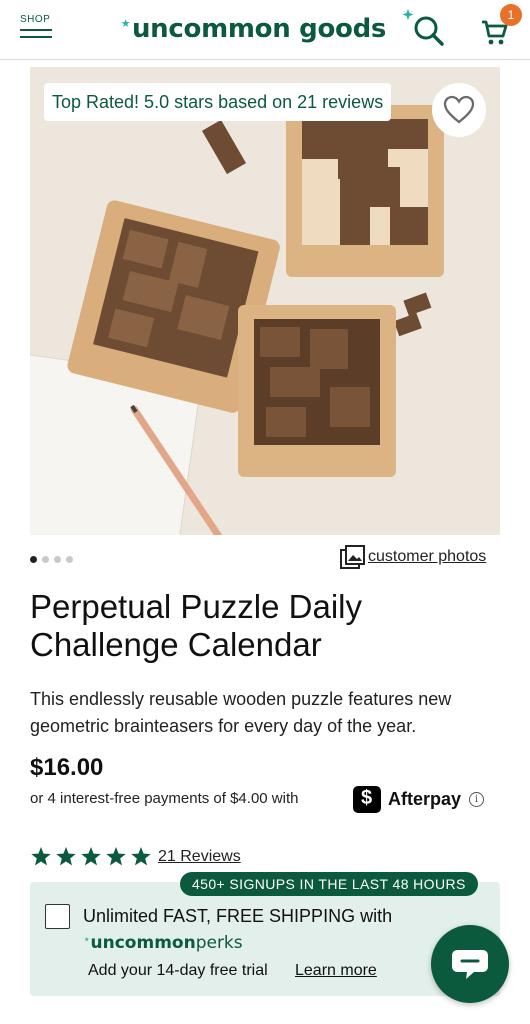 The height and width of the screenshot is (1024, 530). What do you see at coordinates (57, 916) in the screenshot?
I see `perks-checkbox` at bounding box center [57, 916].